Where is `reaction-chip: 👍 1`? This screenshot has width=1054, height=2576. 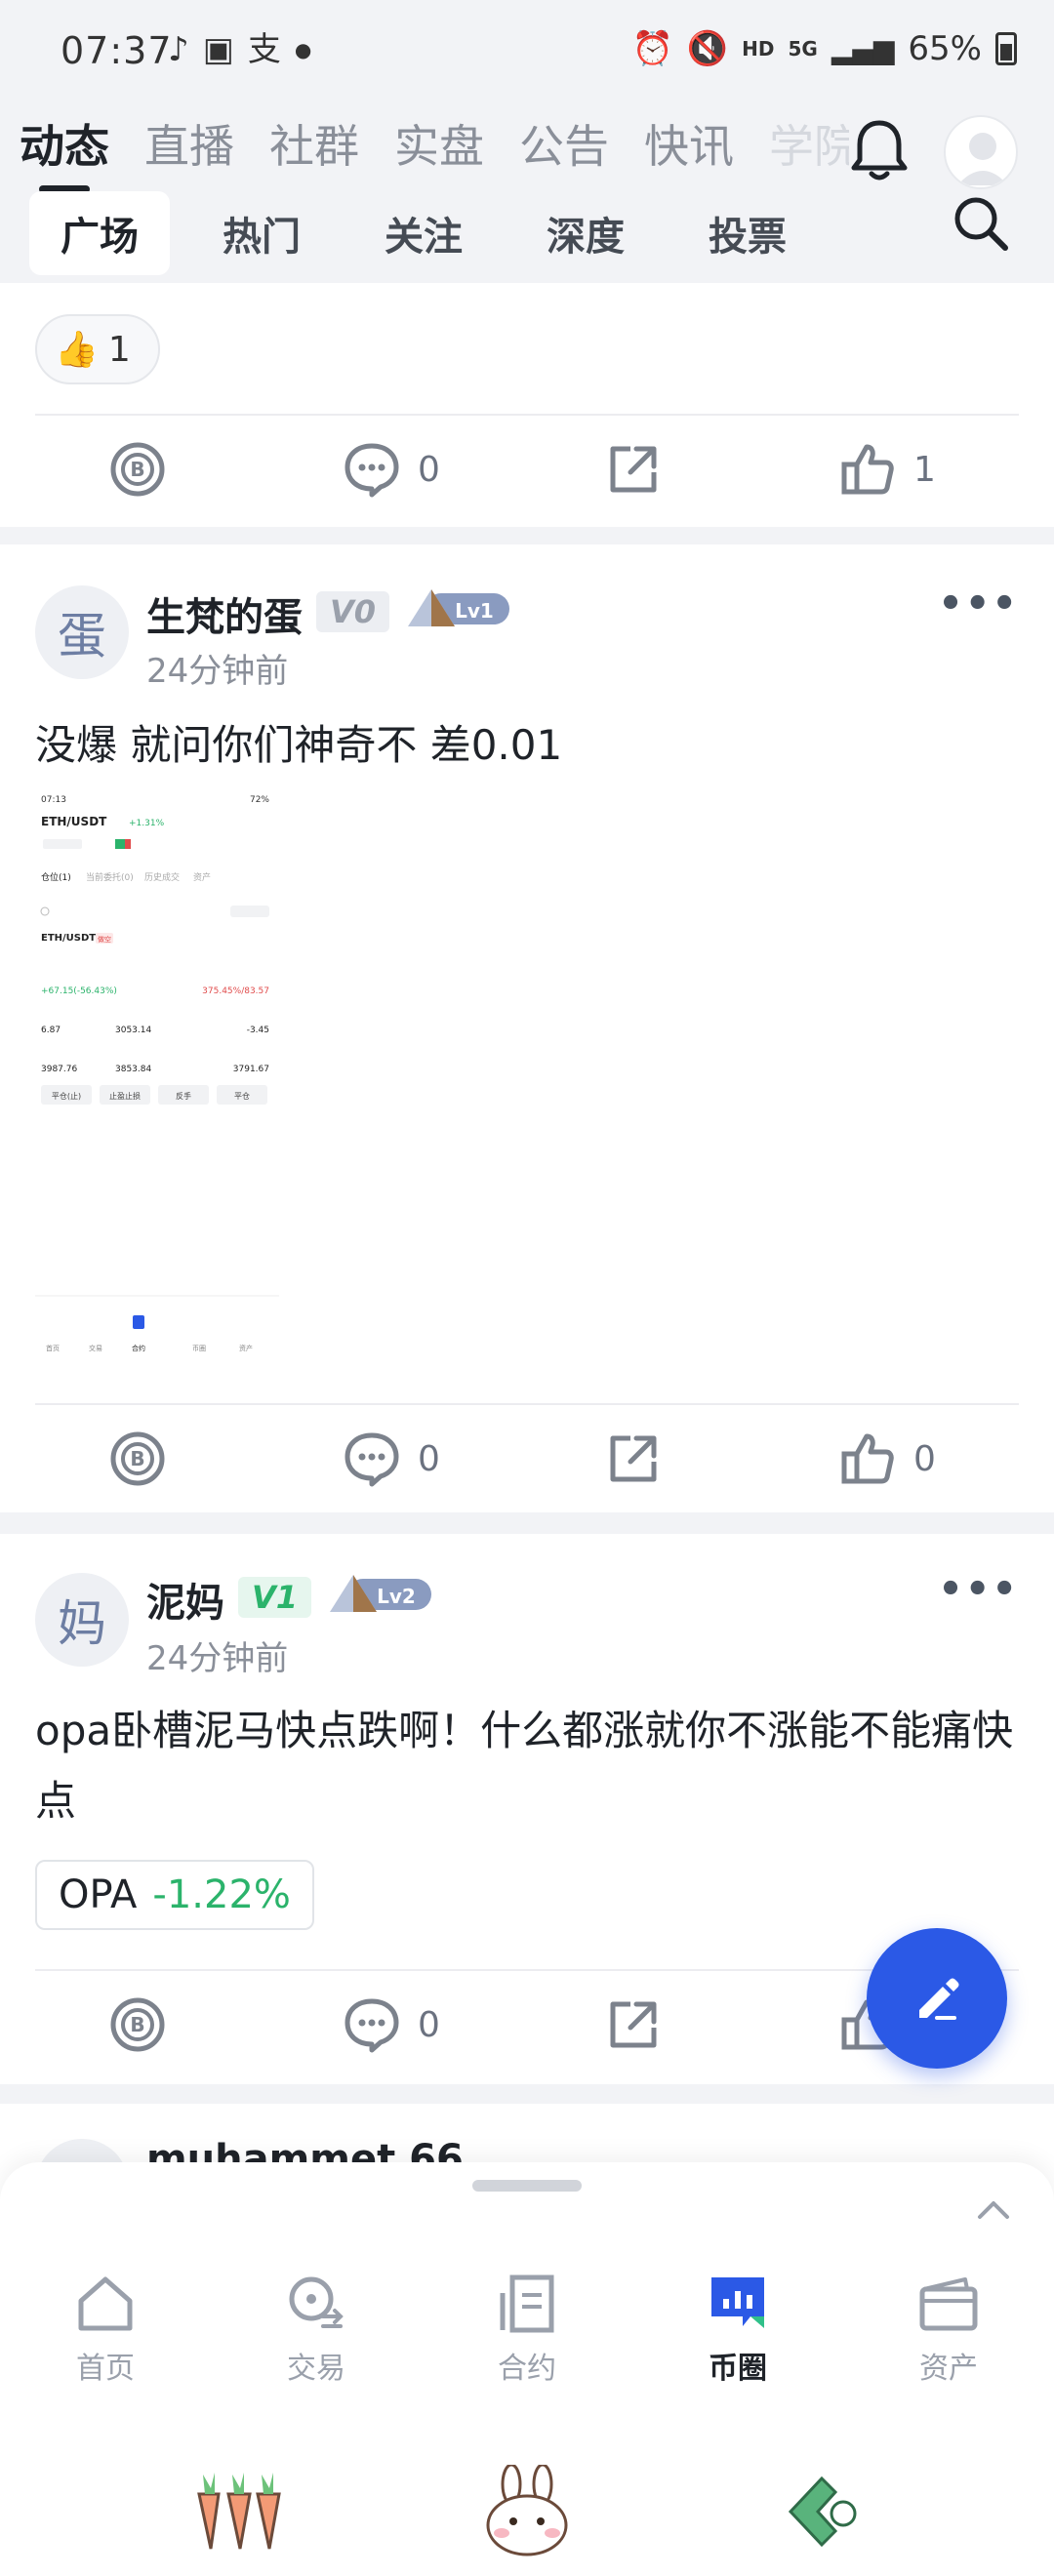
reaction-chip: 👍 1 is located at coordinates (97, 349).